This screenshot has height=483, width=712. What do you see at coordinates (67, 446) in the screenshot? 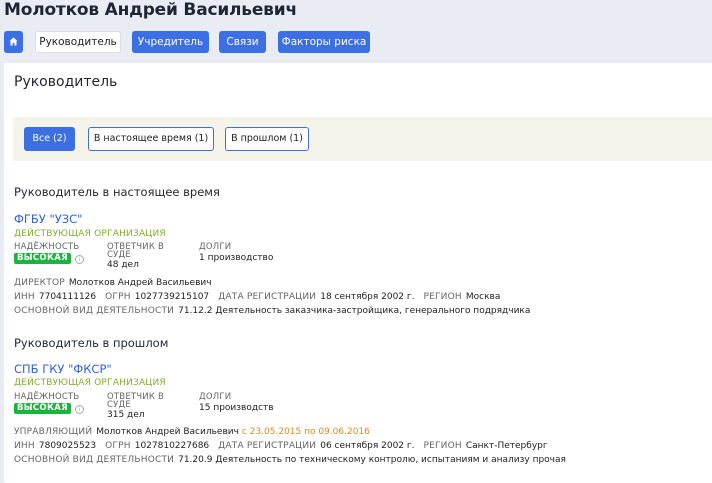
I see `inn-value: 7809025523` at bounding box center [67, 446].